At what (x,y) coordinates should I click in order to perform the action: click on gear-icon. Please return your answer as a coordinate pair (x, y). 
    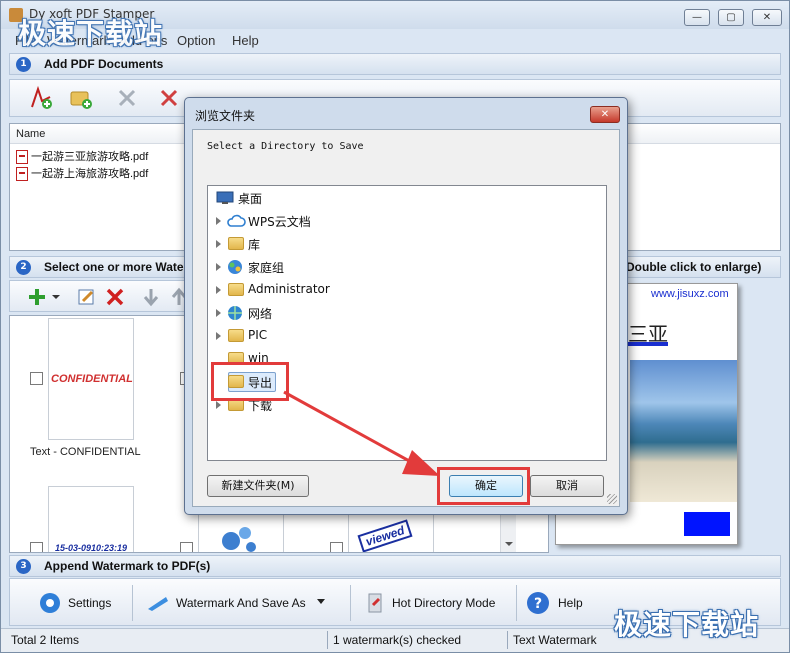
    Looking at the image, I should click on (50, 603).